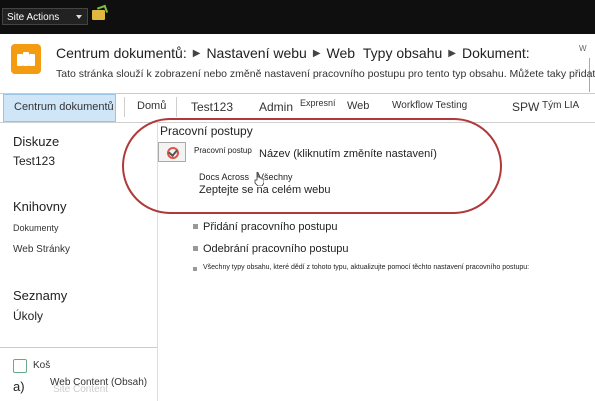  I want to click on nav-item-tym-lia: Tým LIA, so click(560, 105).